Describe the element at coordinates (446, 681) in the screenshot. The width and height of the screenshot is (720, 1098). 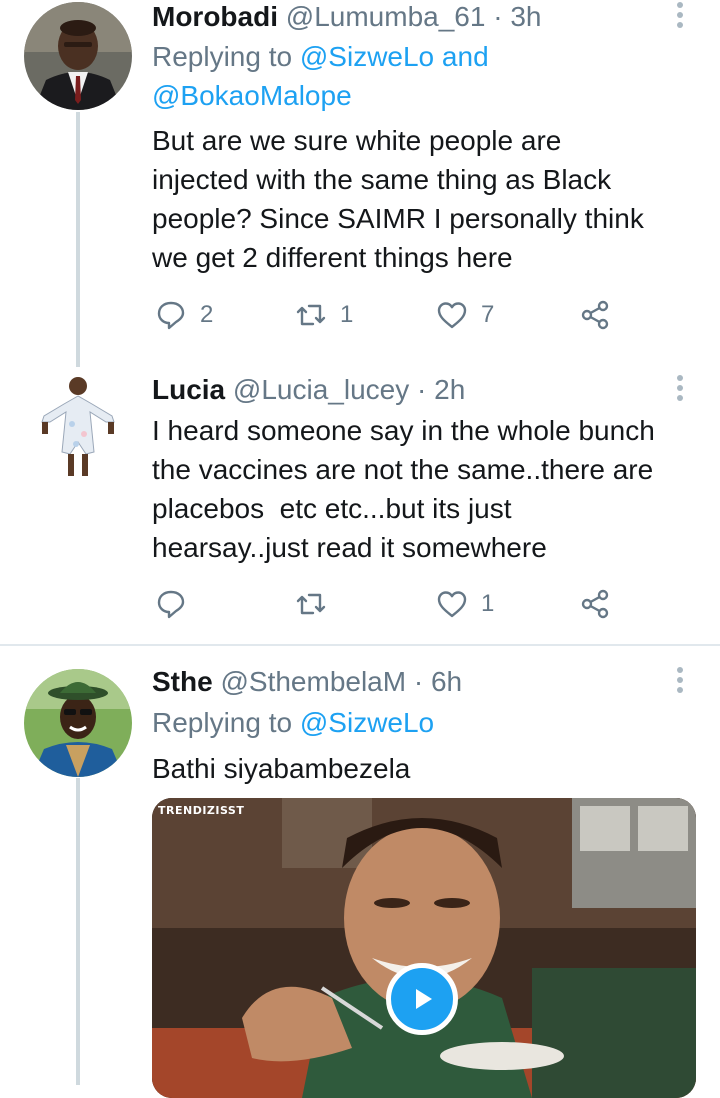
I see `timestamp: 6h` at that location.